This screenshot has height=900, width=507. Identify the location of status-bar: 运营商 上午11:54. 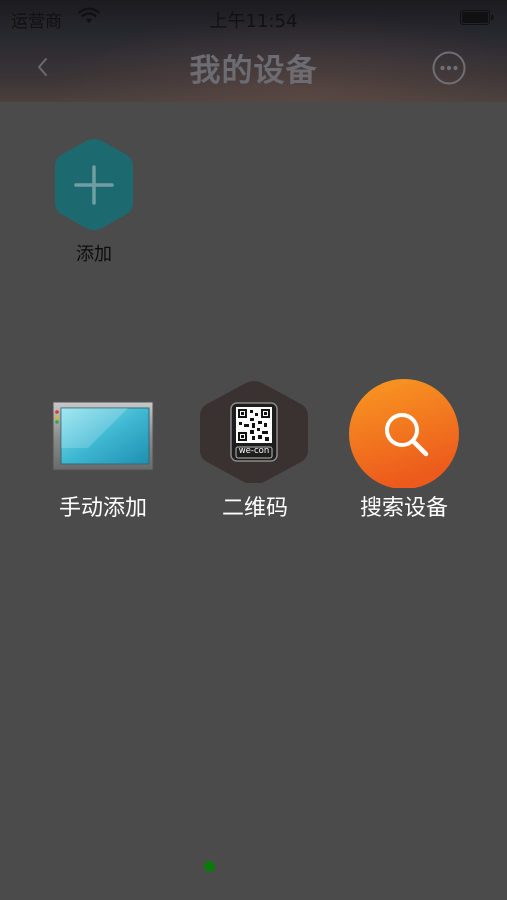
(253, 18).